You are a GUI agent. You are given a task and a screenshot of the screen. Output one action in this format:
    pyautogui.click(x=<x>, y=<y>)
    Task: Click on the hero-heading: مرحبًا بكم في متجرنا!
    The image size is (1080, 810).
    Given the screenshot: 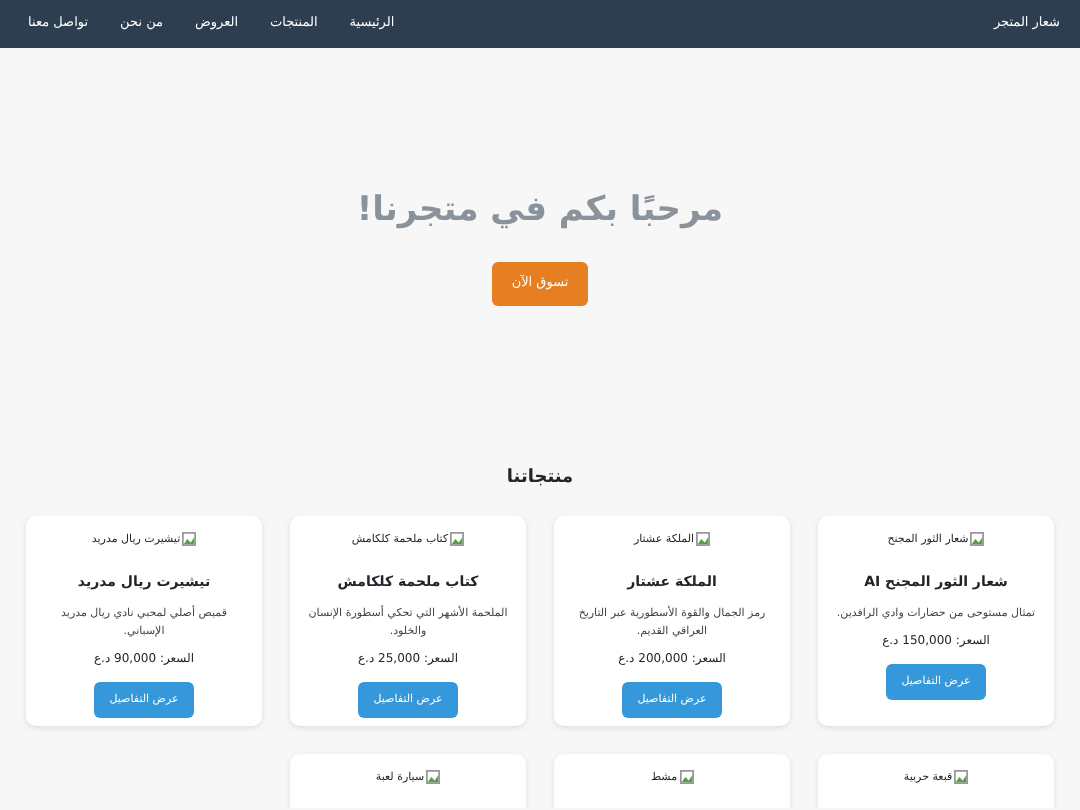 What is the action you would take?
    pyautogui.click(x=540, y=210)
    